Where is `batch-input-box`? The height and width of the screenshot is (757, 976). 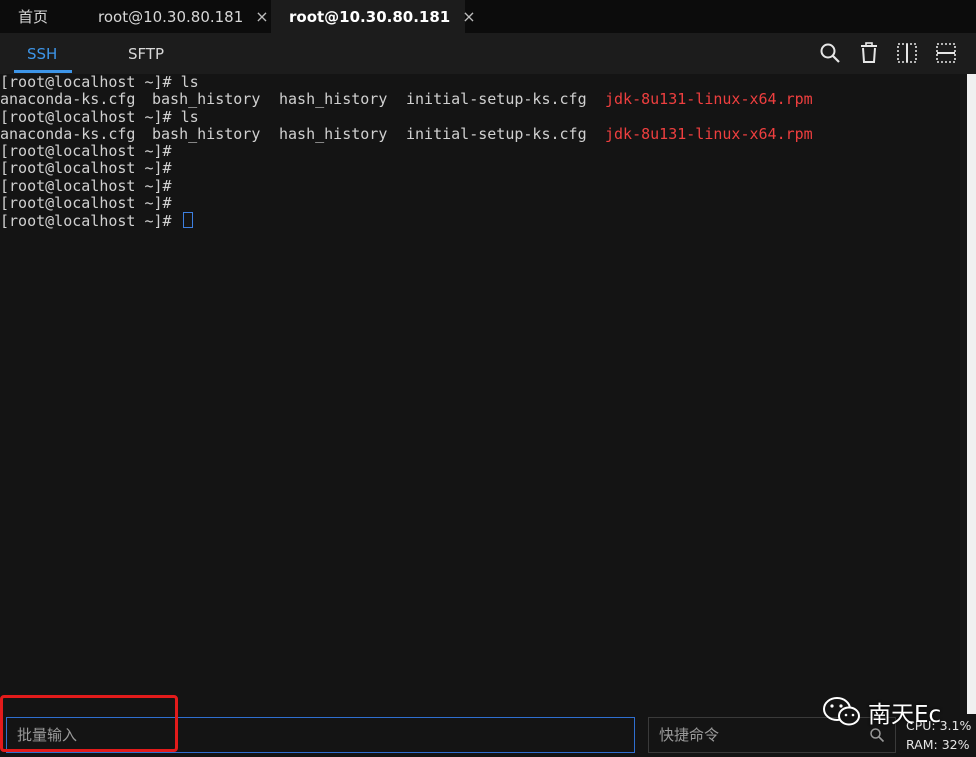
batch-input-box is located at coordinates (320, 735).